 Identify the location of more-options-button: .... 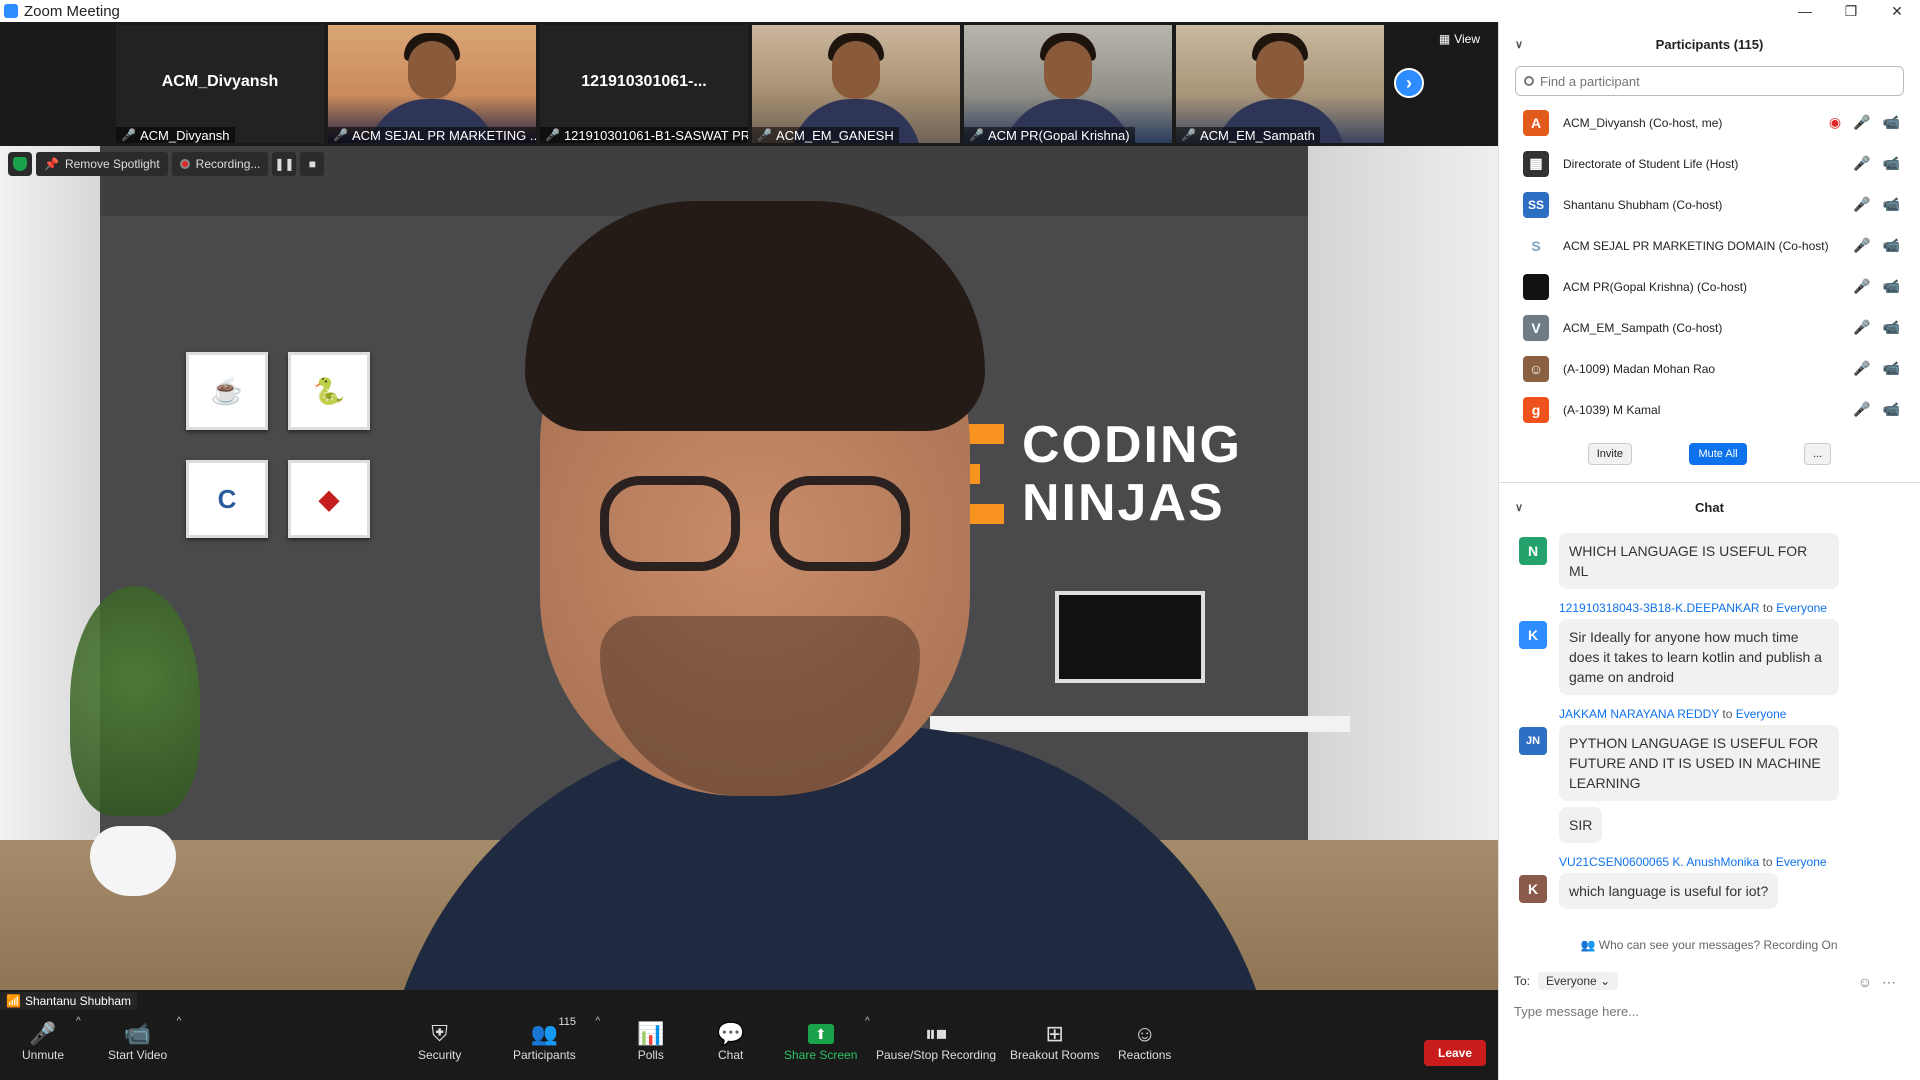
(1818, 454).